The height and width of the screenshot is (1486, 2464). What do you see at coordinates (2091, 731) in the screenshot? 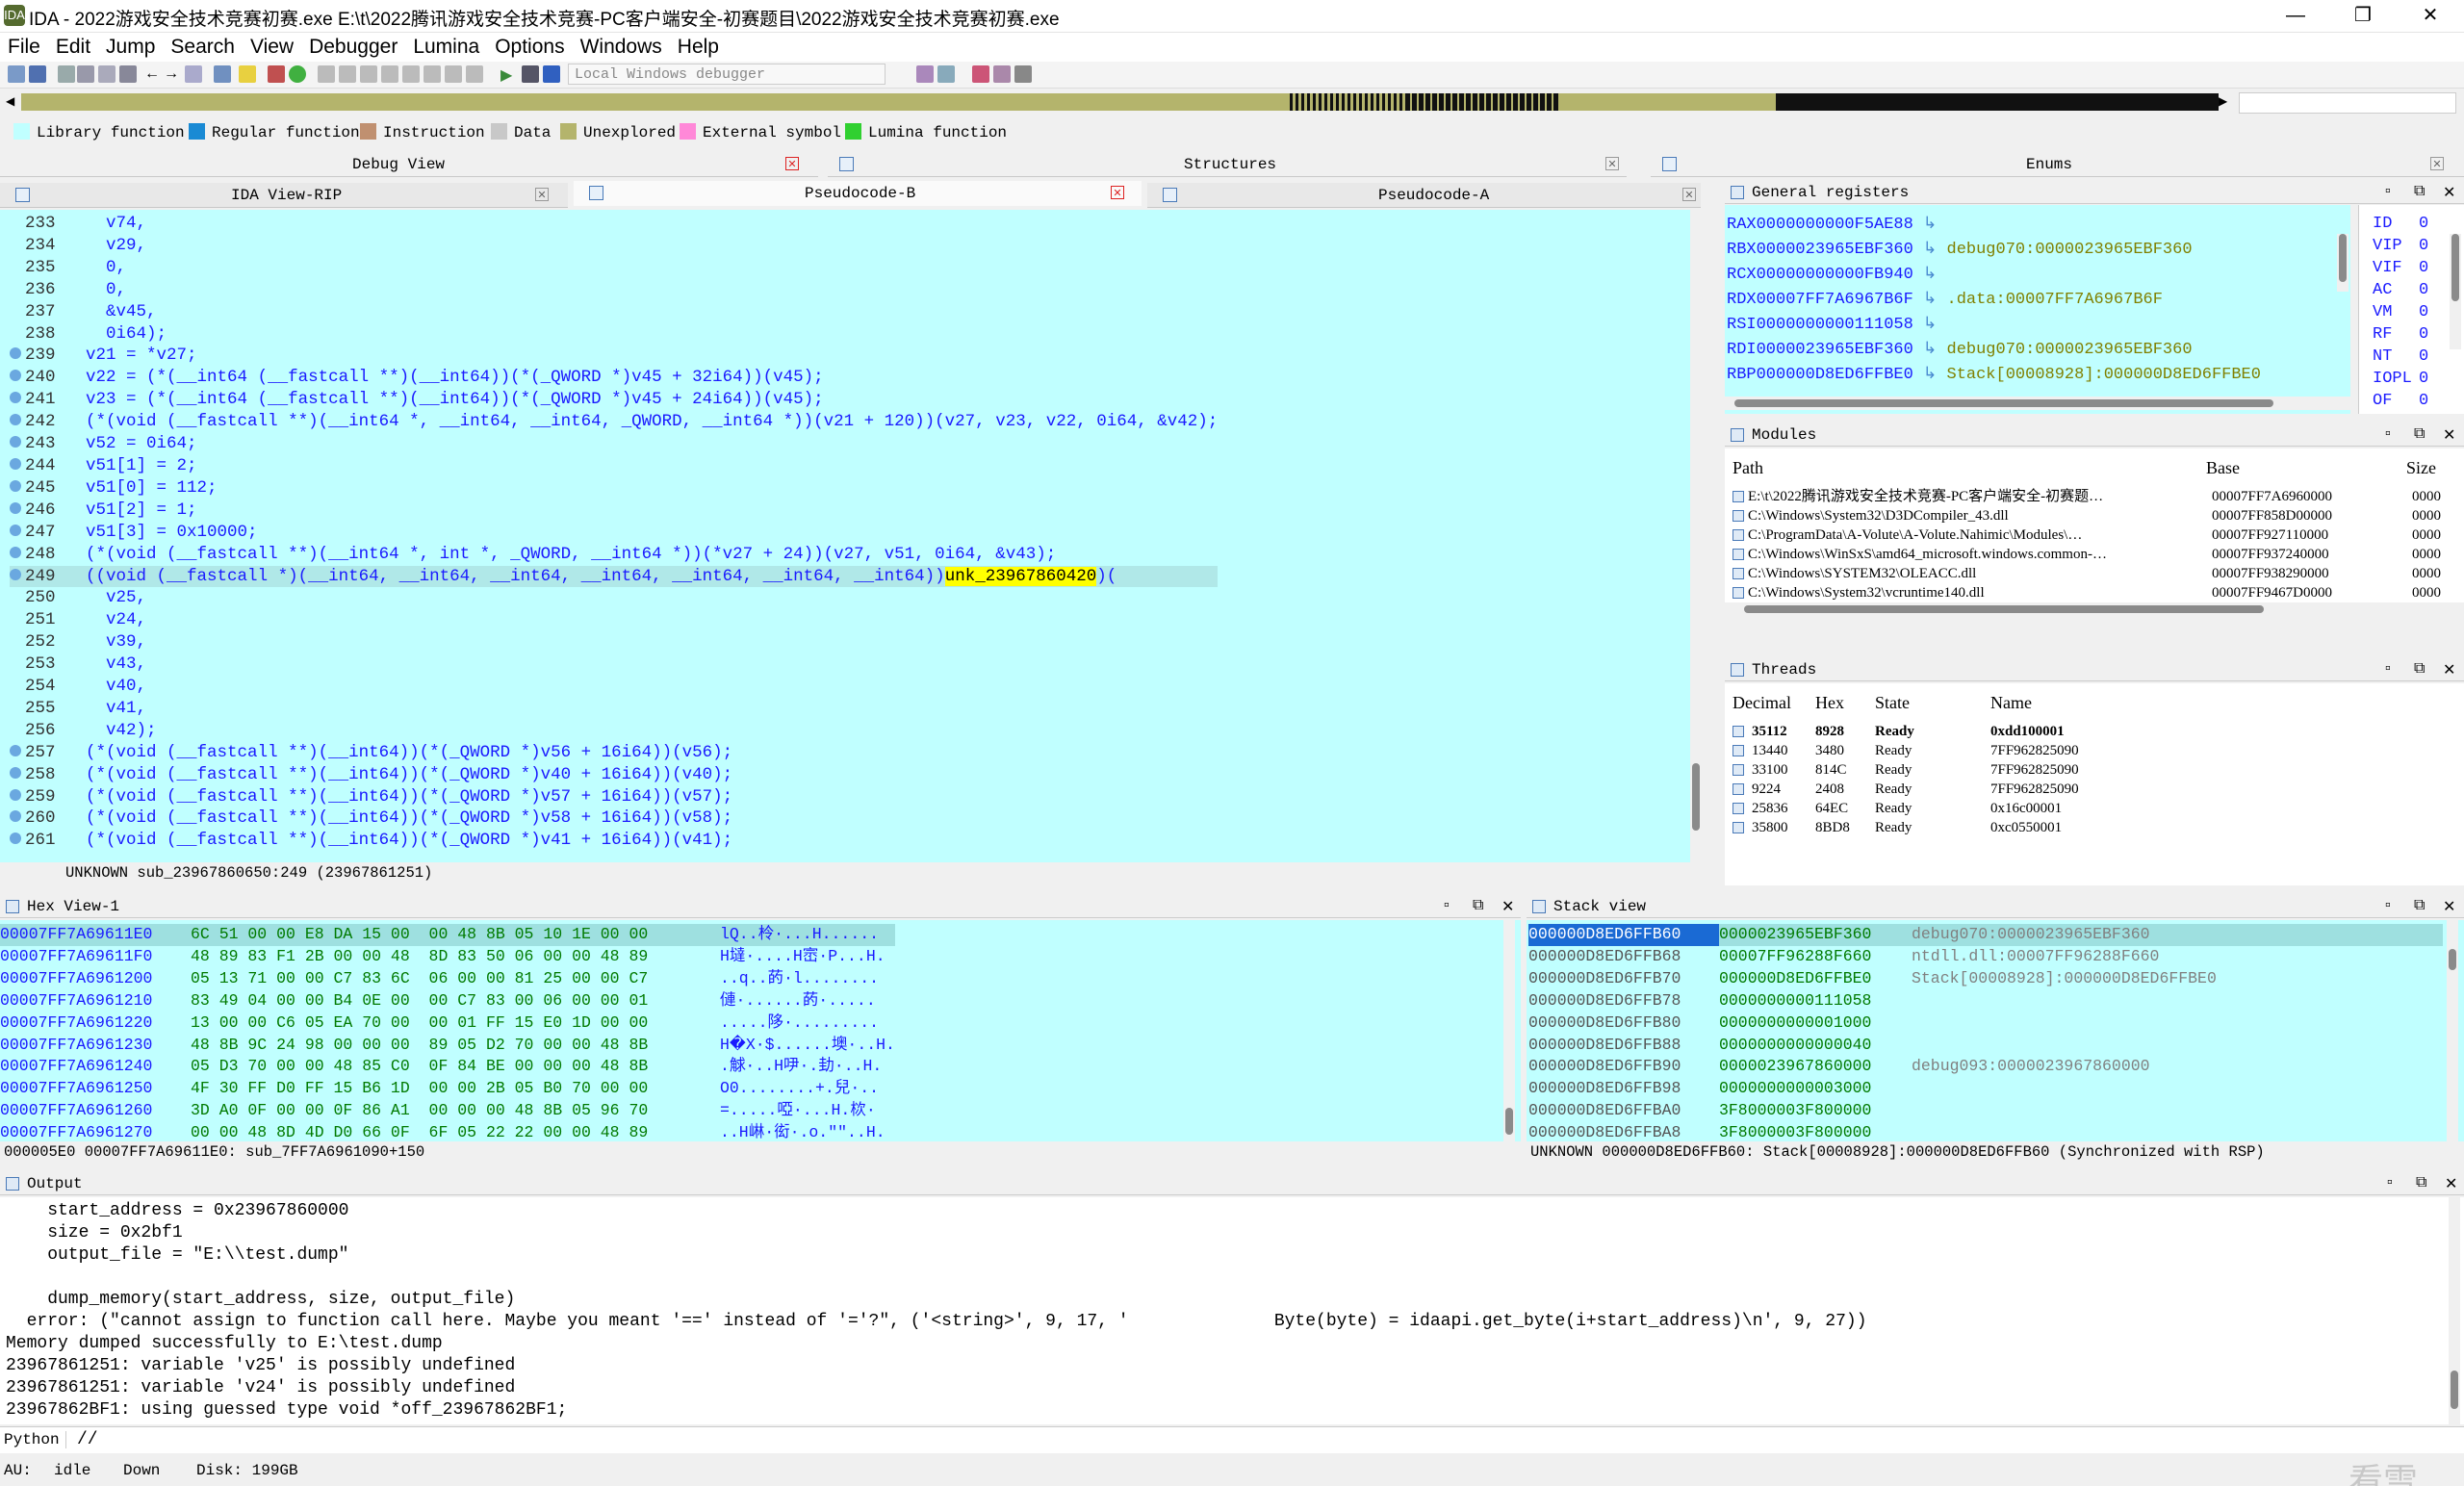
I see `thread-row: 35112 8928 Ready 0xdd100001` at bounding box center [2091, 731].